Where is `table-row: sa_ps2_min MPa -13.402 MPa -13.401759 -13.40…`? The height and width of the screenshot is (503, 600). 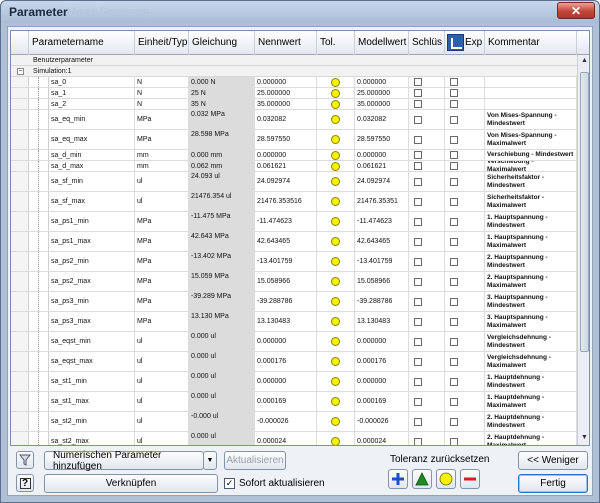
table-row: sa_ps2_min MPa -13.402 MPa -13.401759 -13.40… is located at coordinates (294, 262).